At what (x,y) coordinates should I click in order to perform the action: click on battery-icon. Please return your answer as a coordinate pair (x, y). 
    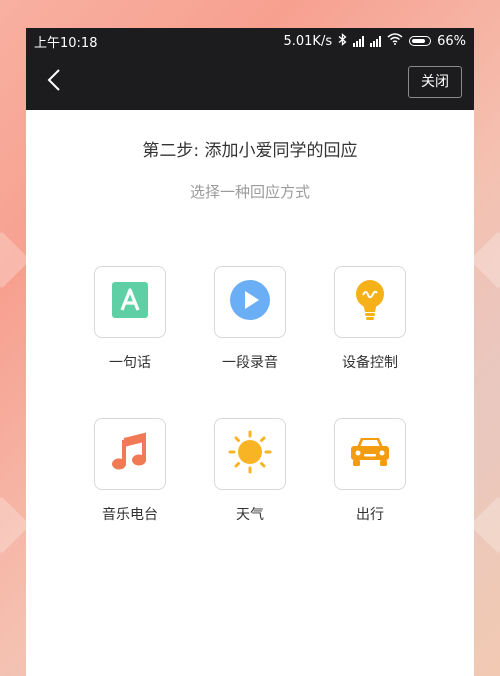
    Looking at the image, I should click on (420, 41).